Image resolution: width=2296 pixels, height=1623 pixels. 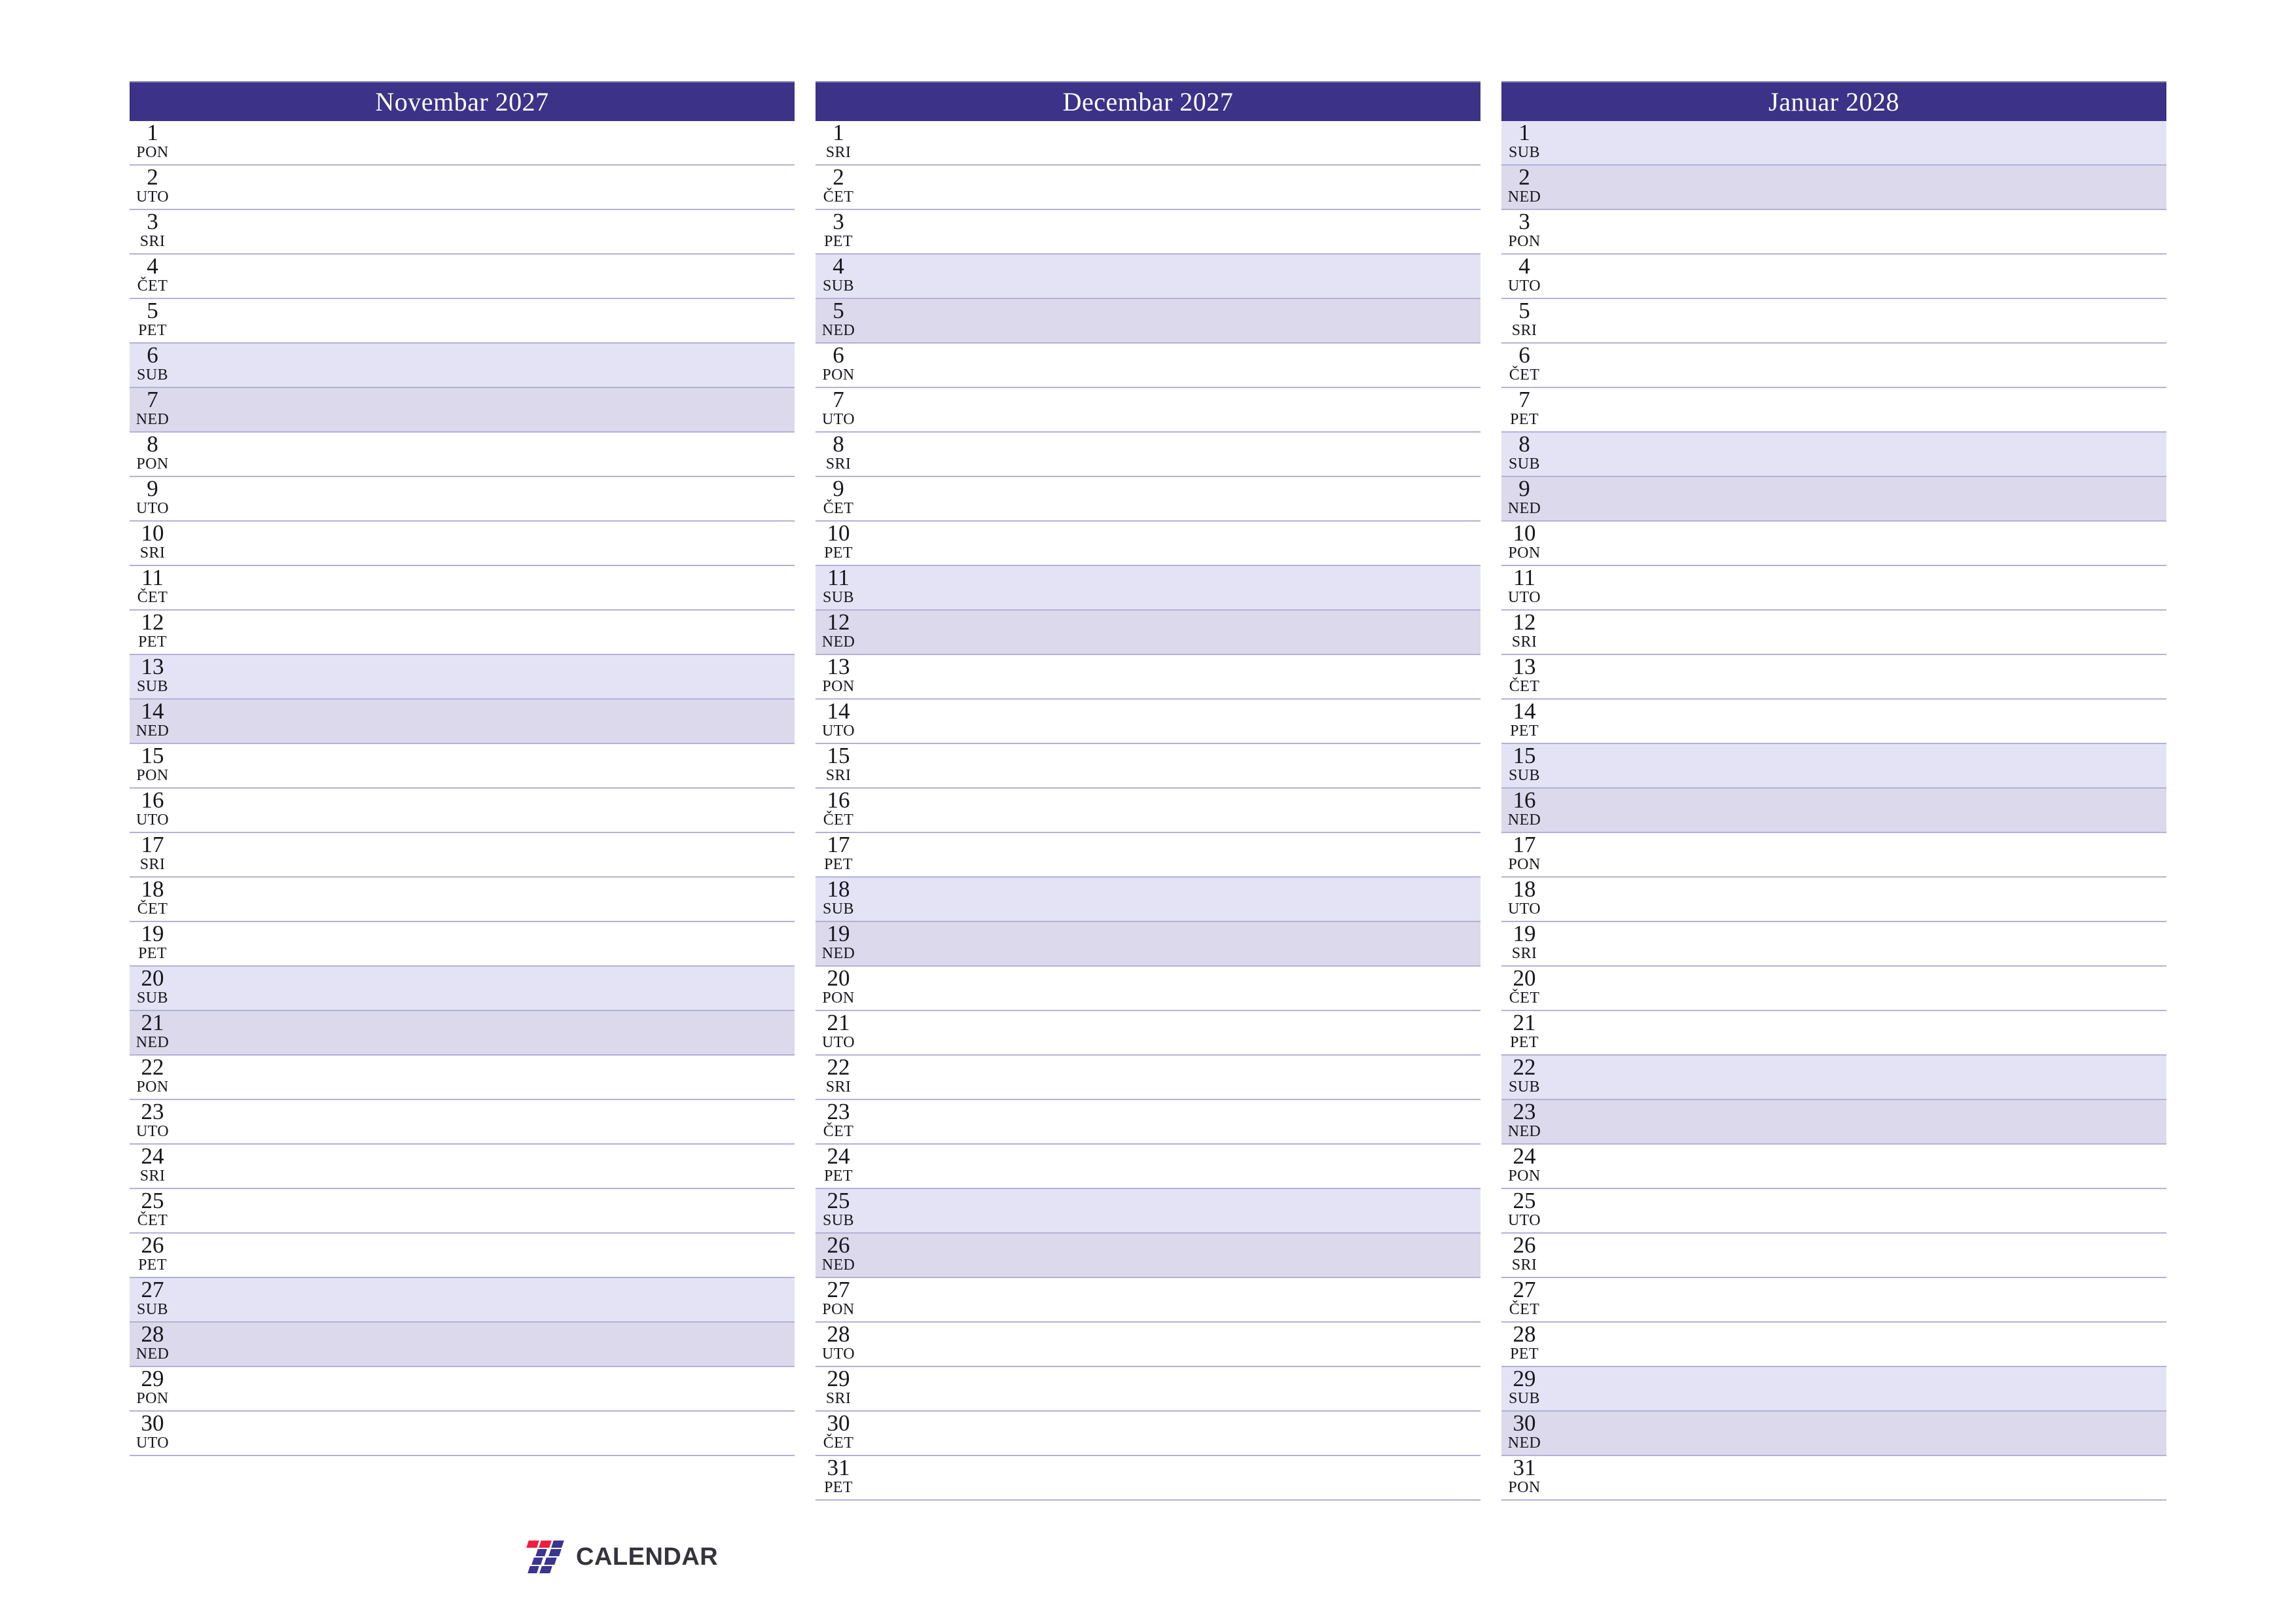 I want to click on day-row: 15 SUB, so click(x=1833, y=766).